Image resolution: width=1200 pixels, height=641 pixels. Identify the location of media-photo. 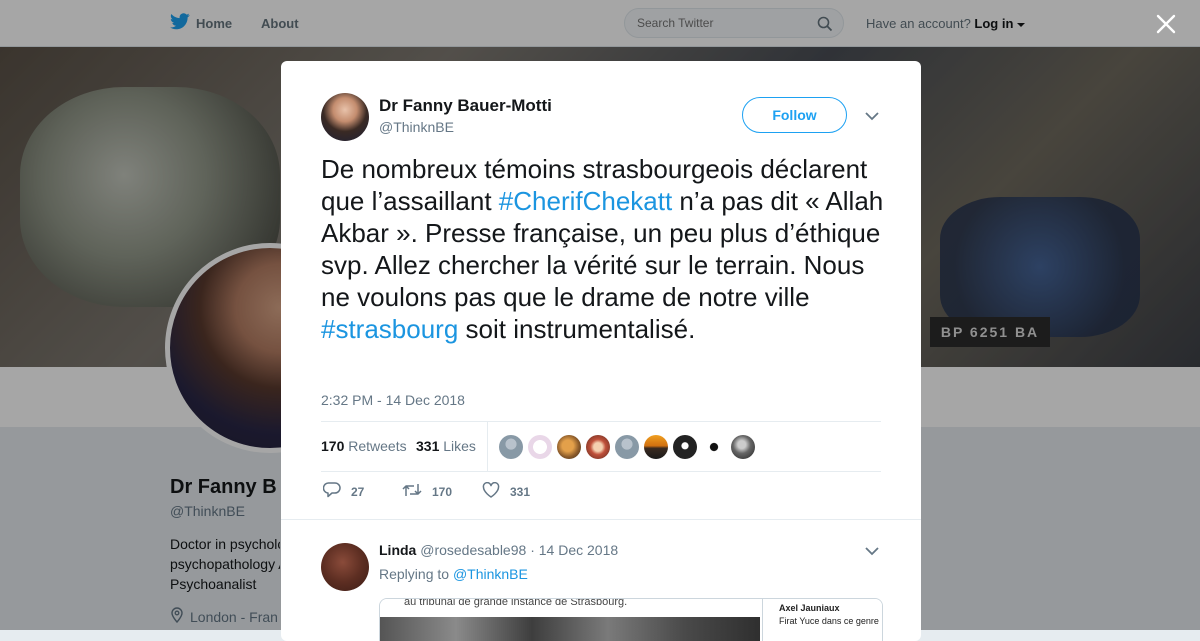
(570, 629).